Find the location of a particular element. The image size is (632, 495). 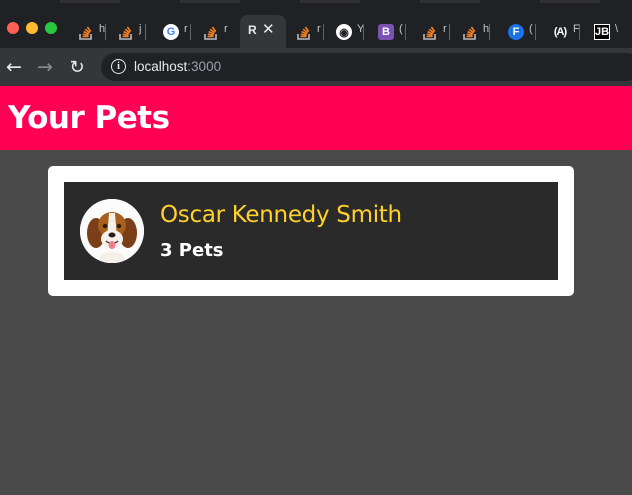

page-title: Your Pets is located at coordinates (89, 118).